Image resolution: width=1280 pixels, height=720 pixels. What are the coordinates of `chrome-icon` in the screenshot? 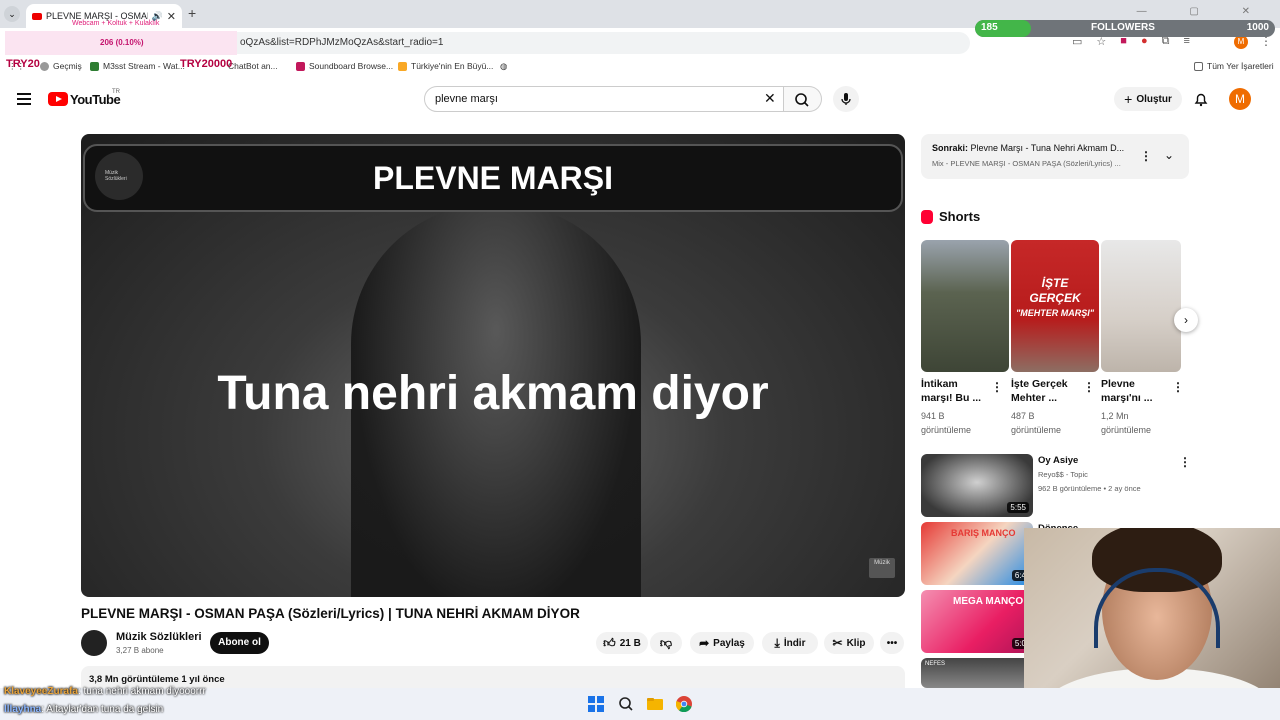 It's located at (683, 704).